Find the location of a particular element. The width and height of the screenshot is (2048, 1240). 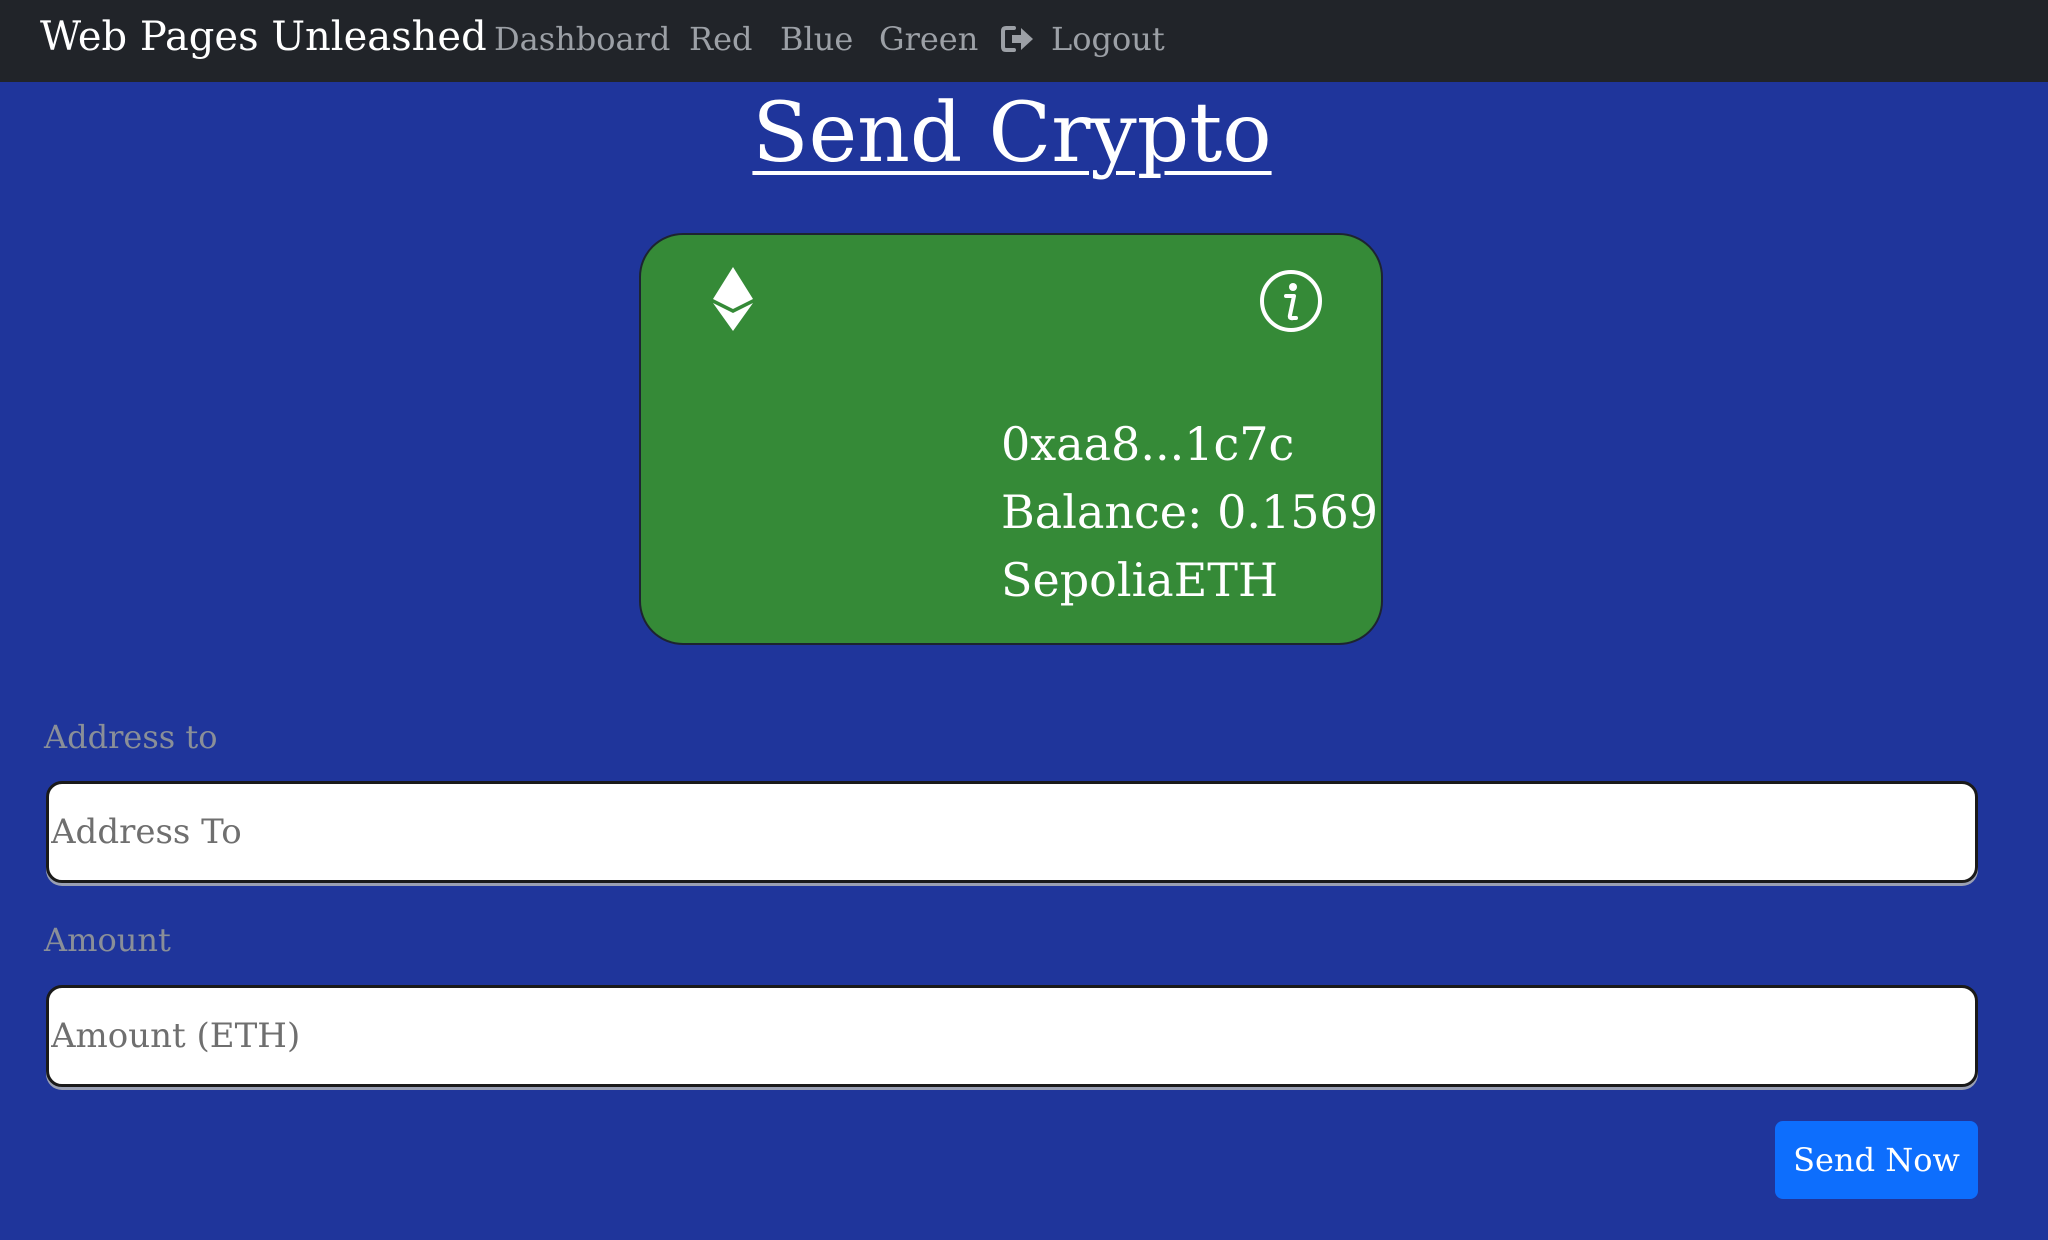

amount-input is located at coordinates (1012, 1036).